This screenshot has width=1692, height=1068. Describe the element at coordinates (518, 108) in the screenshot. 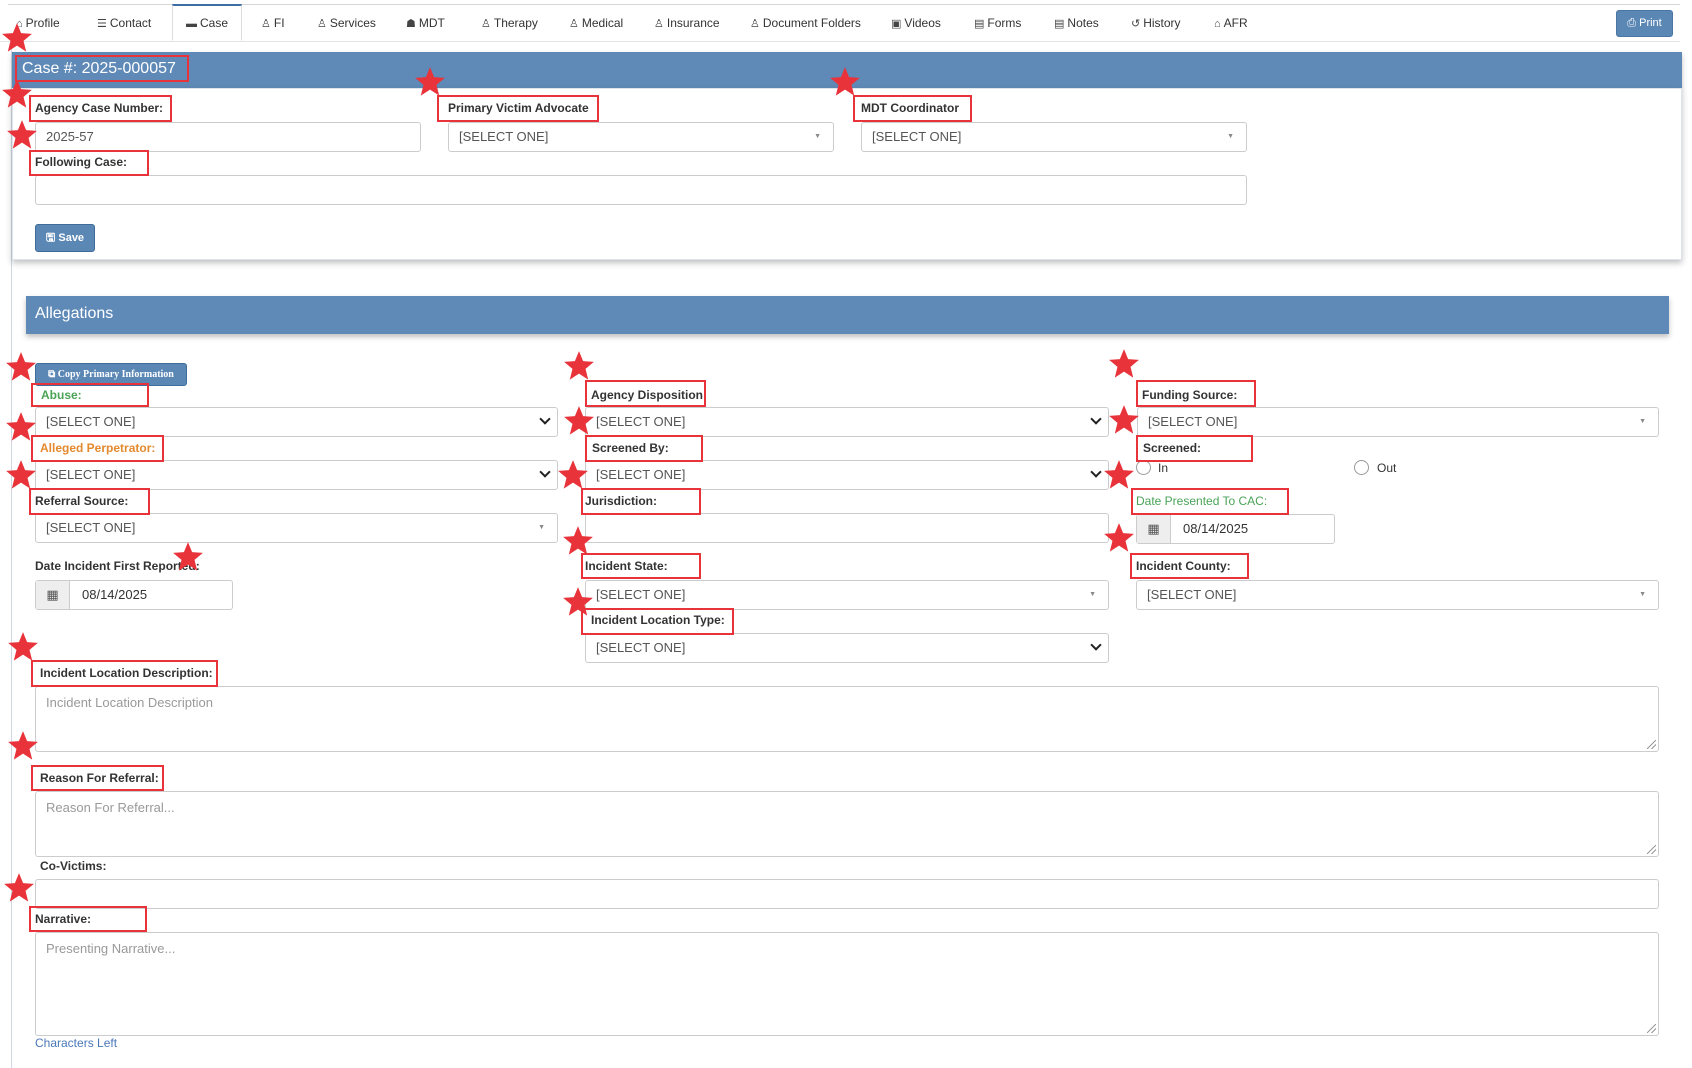

I see `primary-victim-advocate-label: Primary Victim Advocate` at that location.